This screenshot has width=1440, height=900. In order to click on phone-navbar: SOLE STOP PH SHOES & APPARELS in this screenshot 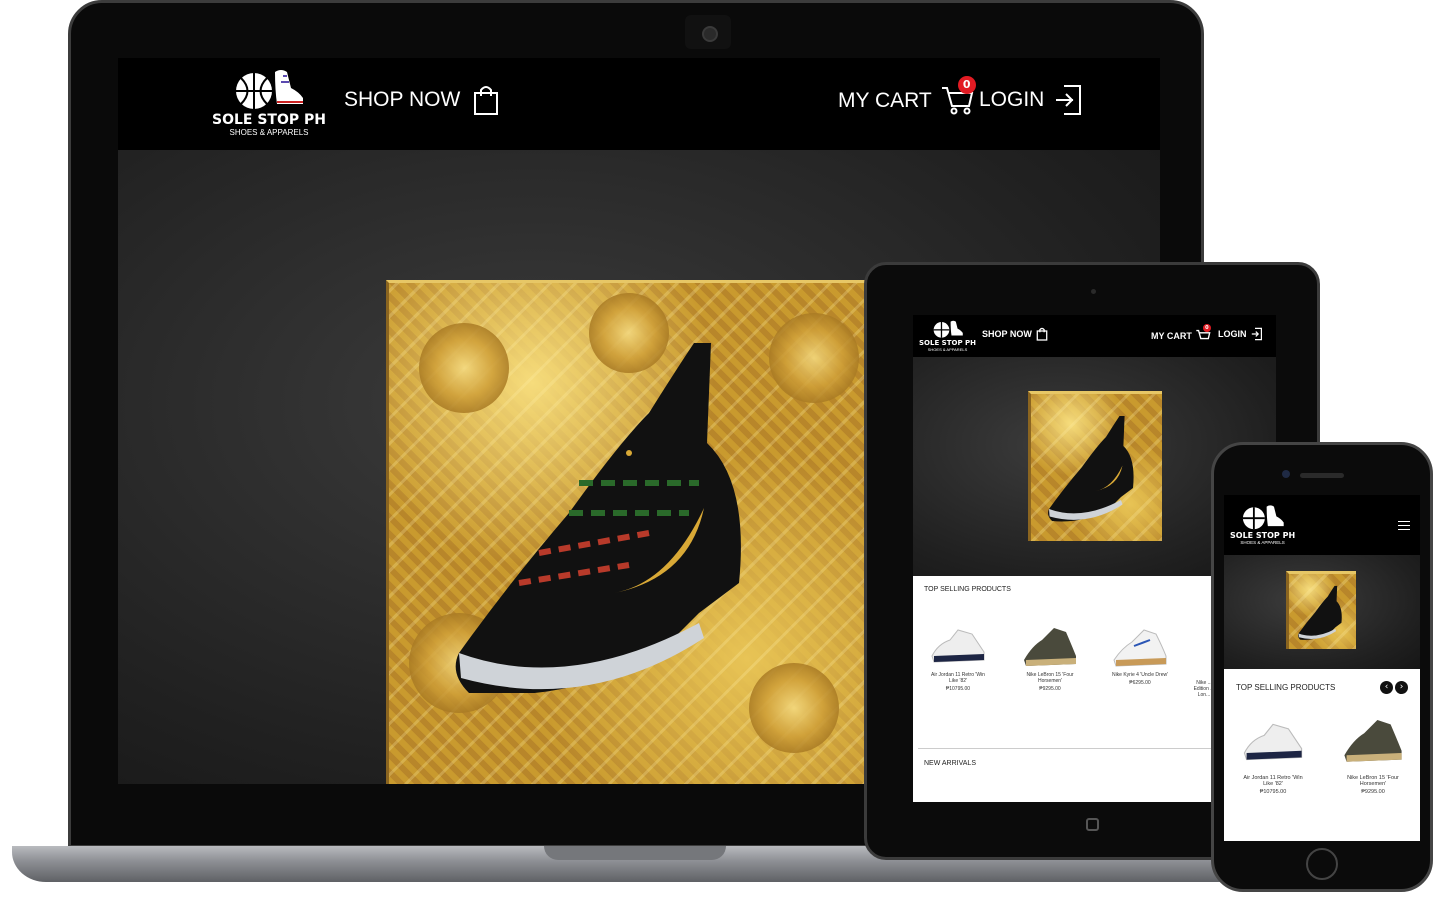, I will do `click(1322, 525)`.